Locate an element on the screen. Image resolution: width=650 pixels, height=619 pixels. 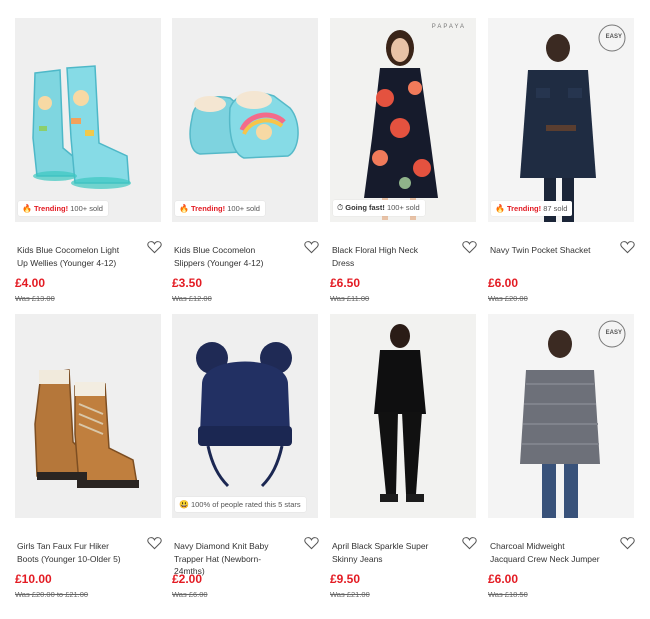
product-name: Black Floral High Neck Dress is located at coordinates (387, 256).